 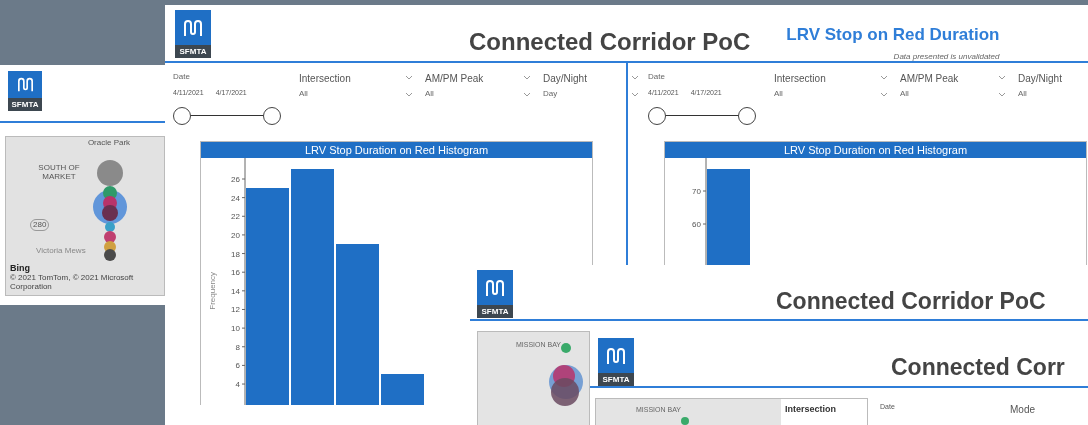 I want to click on map-label: SOUTH OF MARKET, so click(x=59, y=172).